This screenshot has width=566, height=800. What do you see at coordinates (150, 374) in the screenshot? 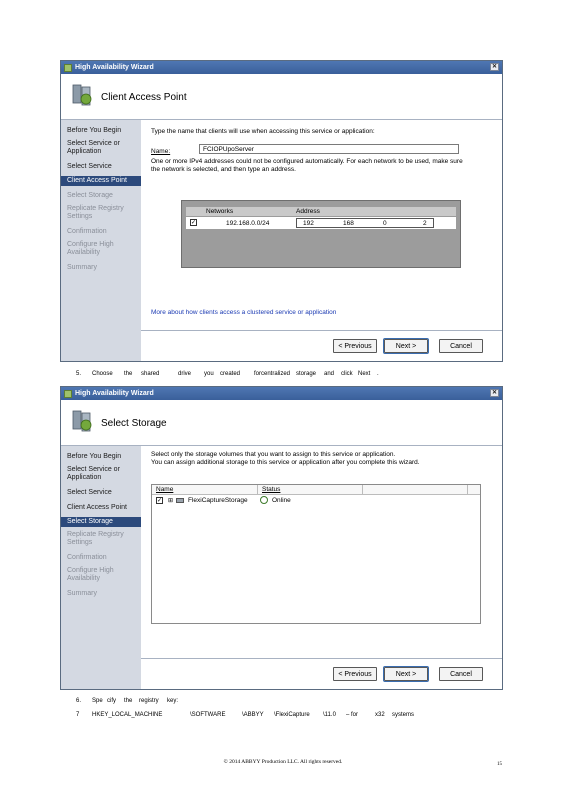
I see `caption-word: shared` at bounding box center [150, 374].